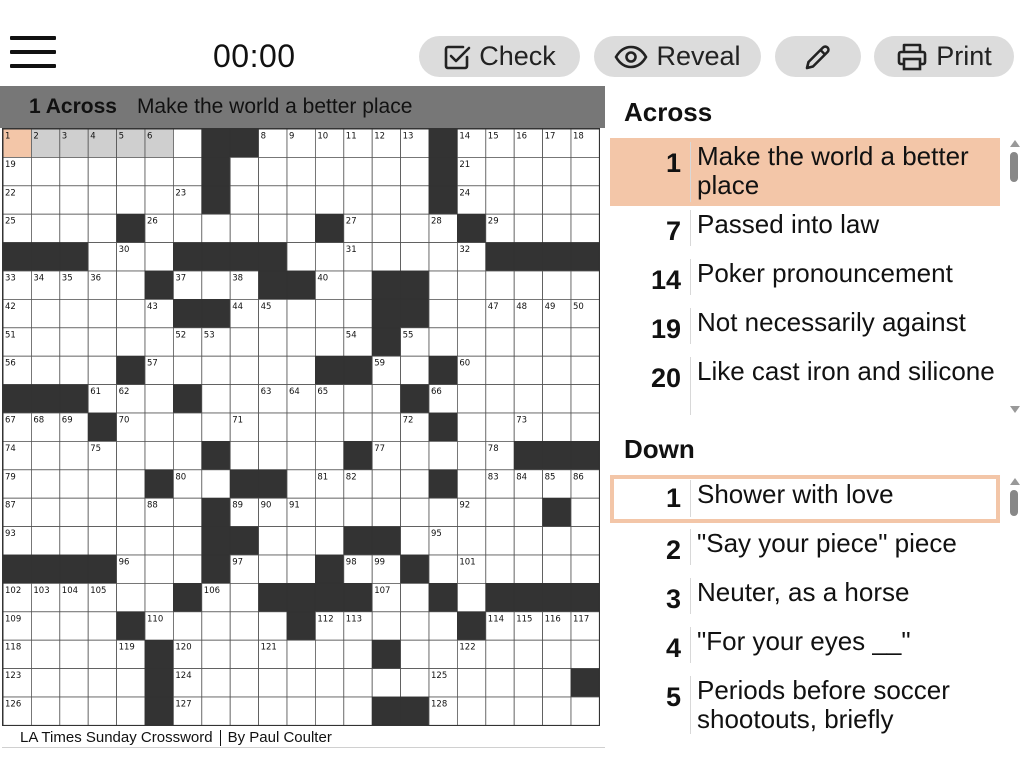  I want to click on down-clue: 1 Shower with love, so click(805, 499).